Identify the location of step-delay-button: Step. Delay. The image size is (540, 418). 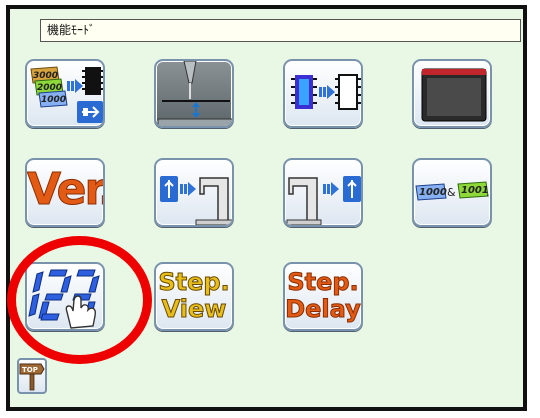
(323, 296).